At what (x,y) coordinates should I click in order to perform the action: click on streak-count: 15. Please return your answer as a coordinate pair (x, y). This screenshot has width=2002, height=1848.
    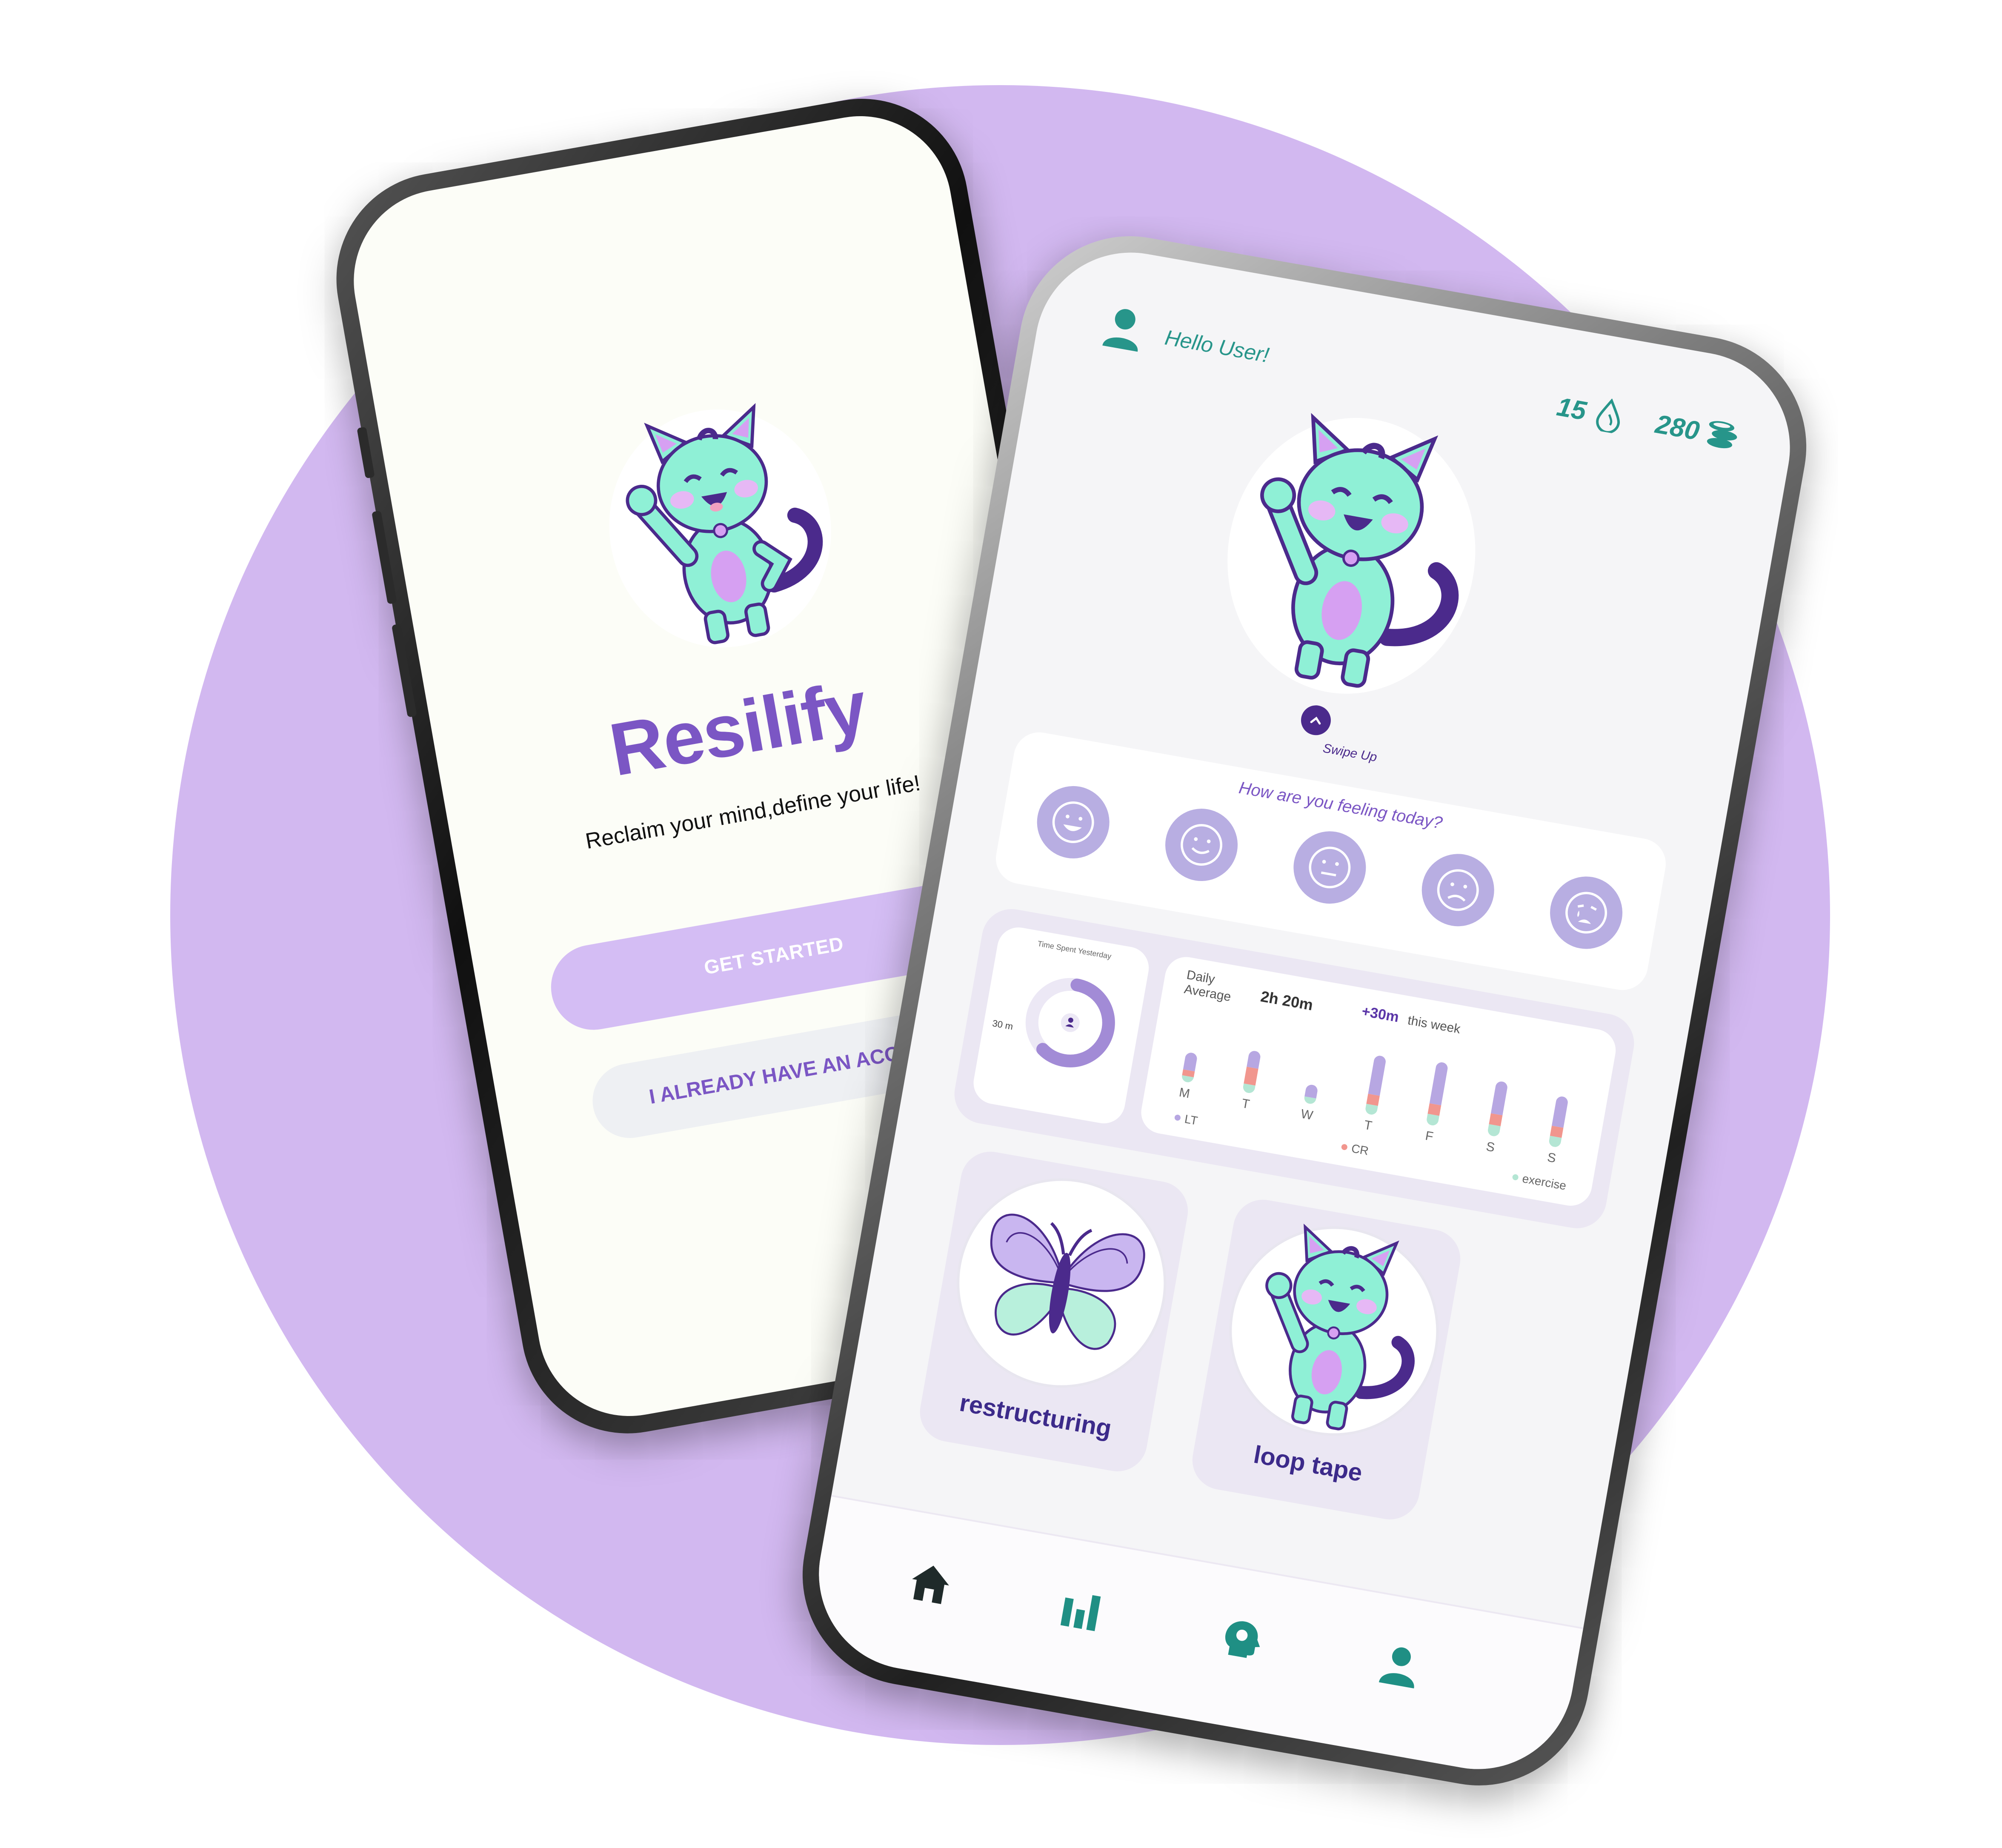
    Looking at the image, I should click on (1571, 409).